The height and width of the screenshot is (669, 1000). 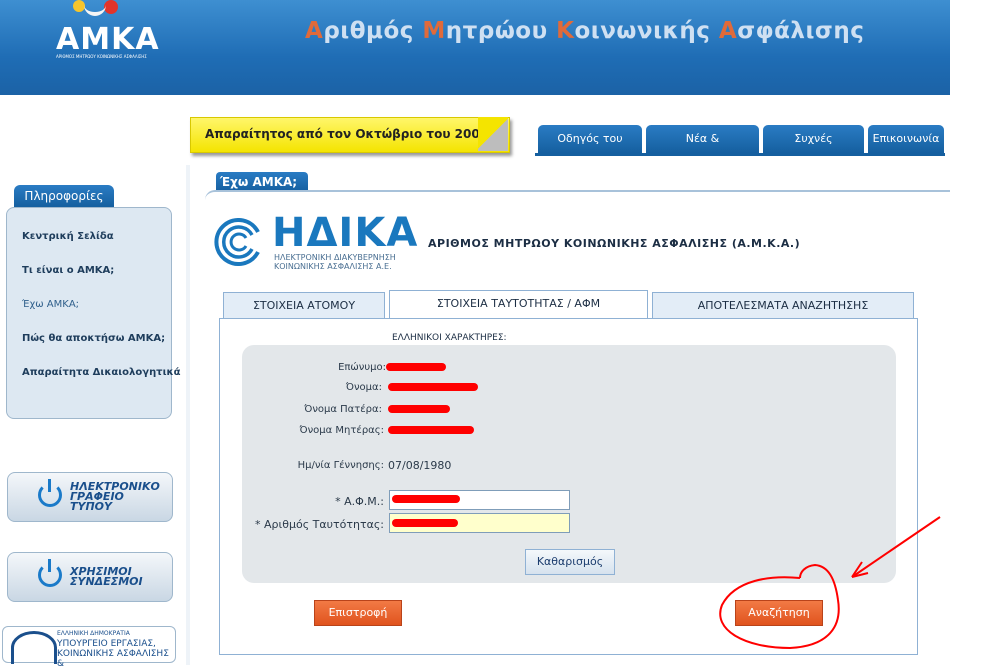 I want to click on press-office-button: ΗΛΕΚΤΡΟΝΙΚΟ ΓΡΑΦΕΙΟ ΤΥΠΟΥ, so click(x=90, y=497).